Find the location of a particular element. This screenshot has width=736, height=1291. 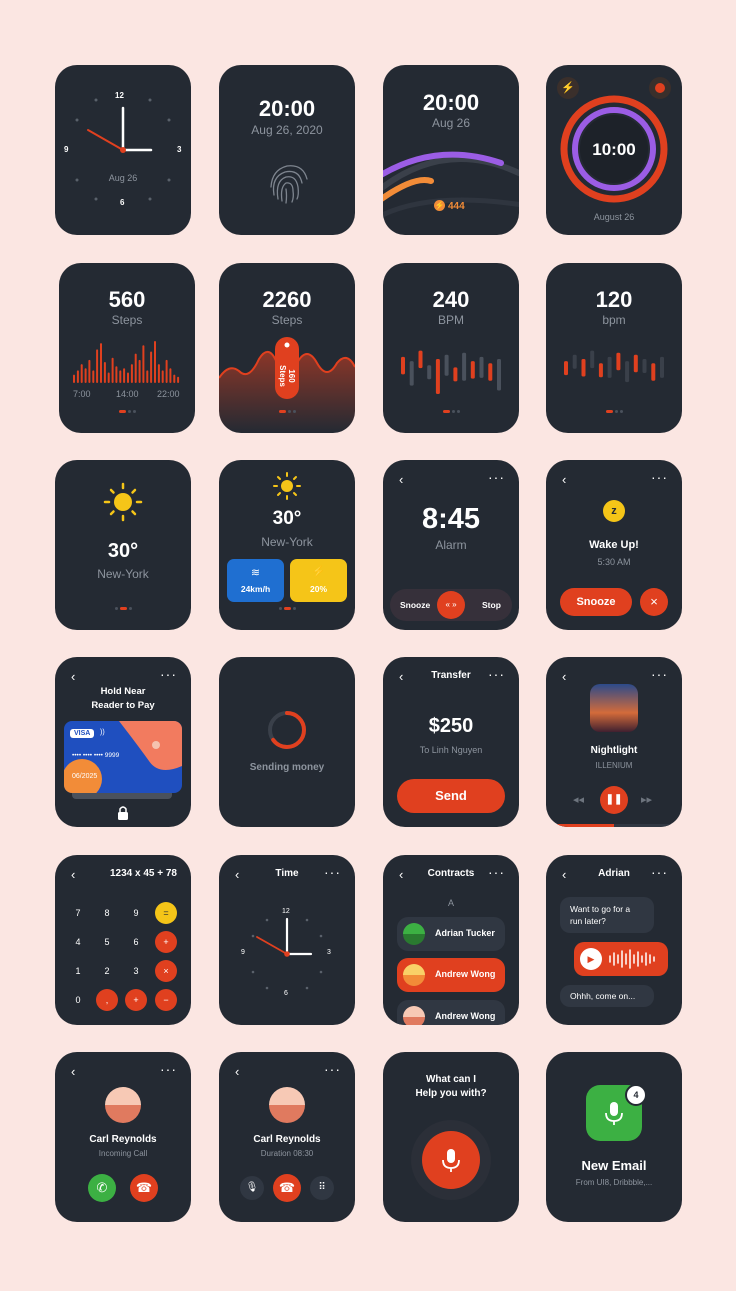

watch-weather: 30° New-York is located at coordinates (123, 545).